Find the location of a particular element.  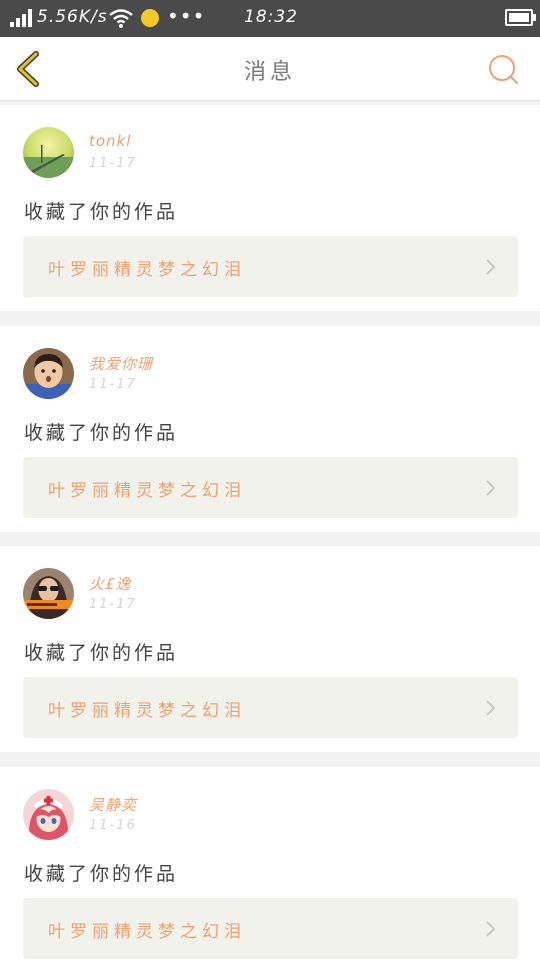

username: 火£逸 is located at coordinates (110, 583).